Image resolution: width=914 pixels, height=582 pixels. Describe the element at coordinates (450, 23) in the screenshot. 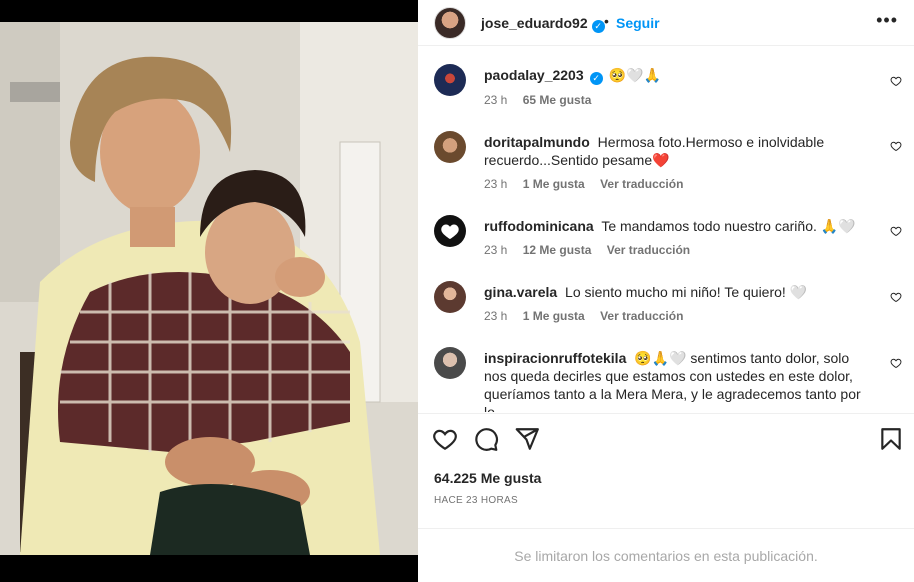

I see `author-avatar` at that location.